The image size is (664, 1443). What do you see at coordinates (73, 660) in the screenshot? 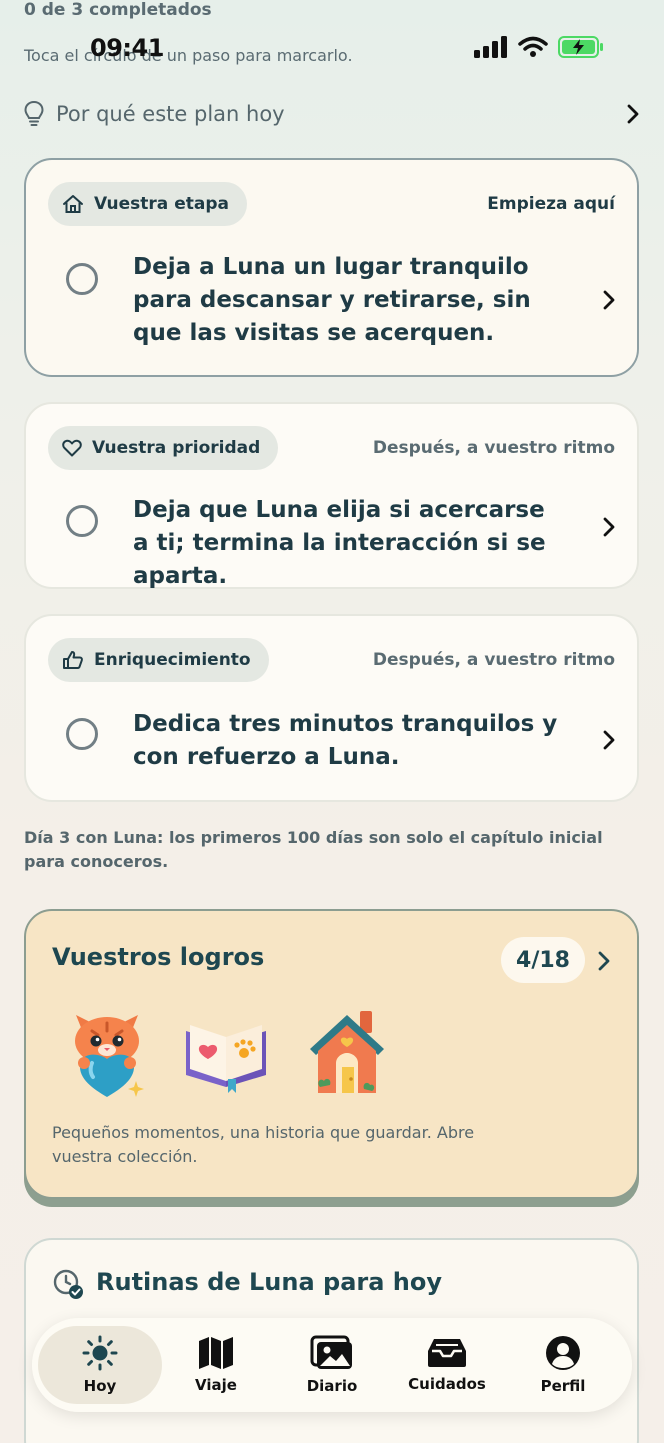
I see `thumbs-up-icon` at bounding box center [73, 660].